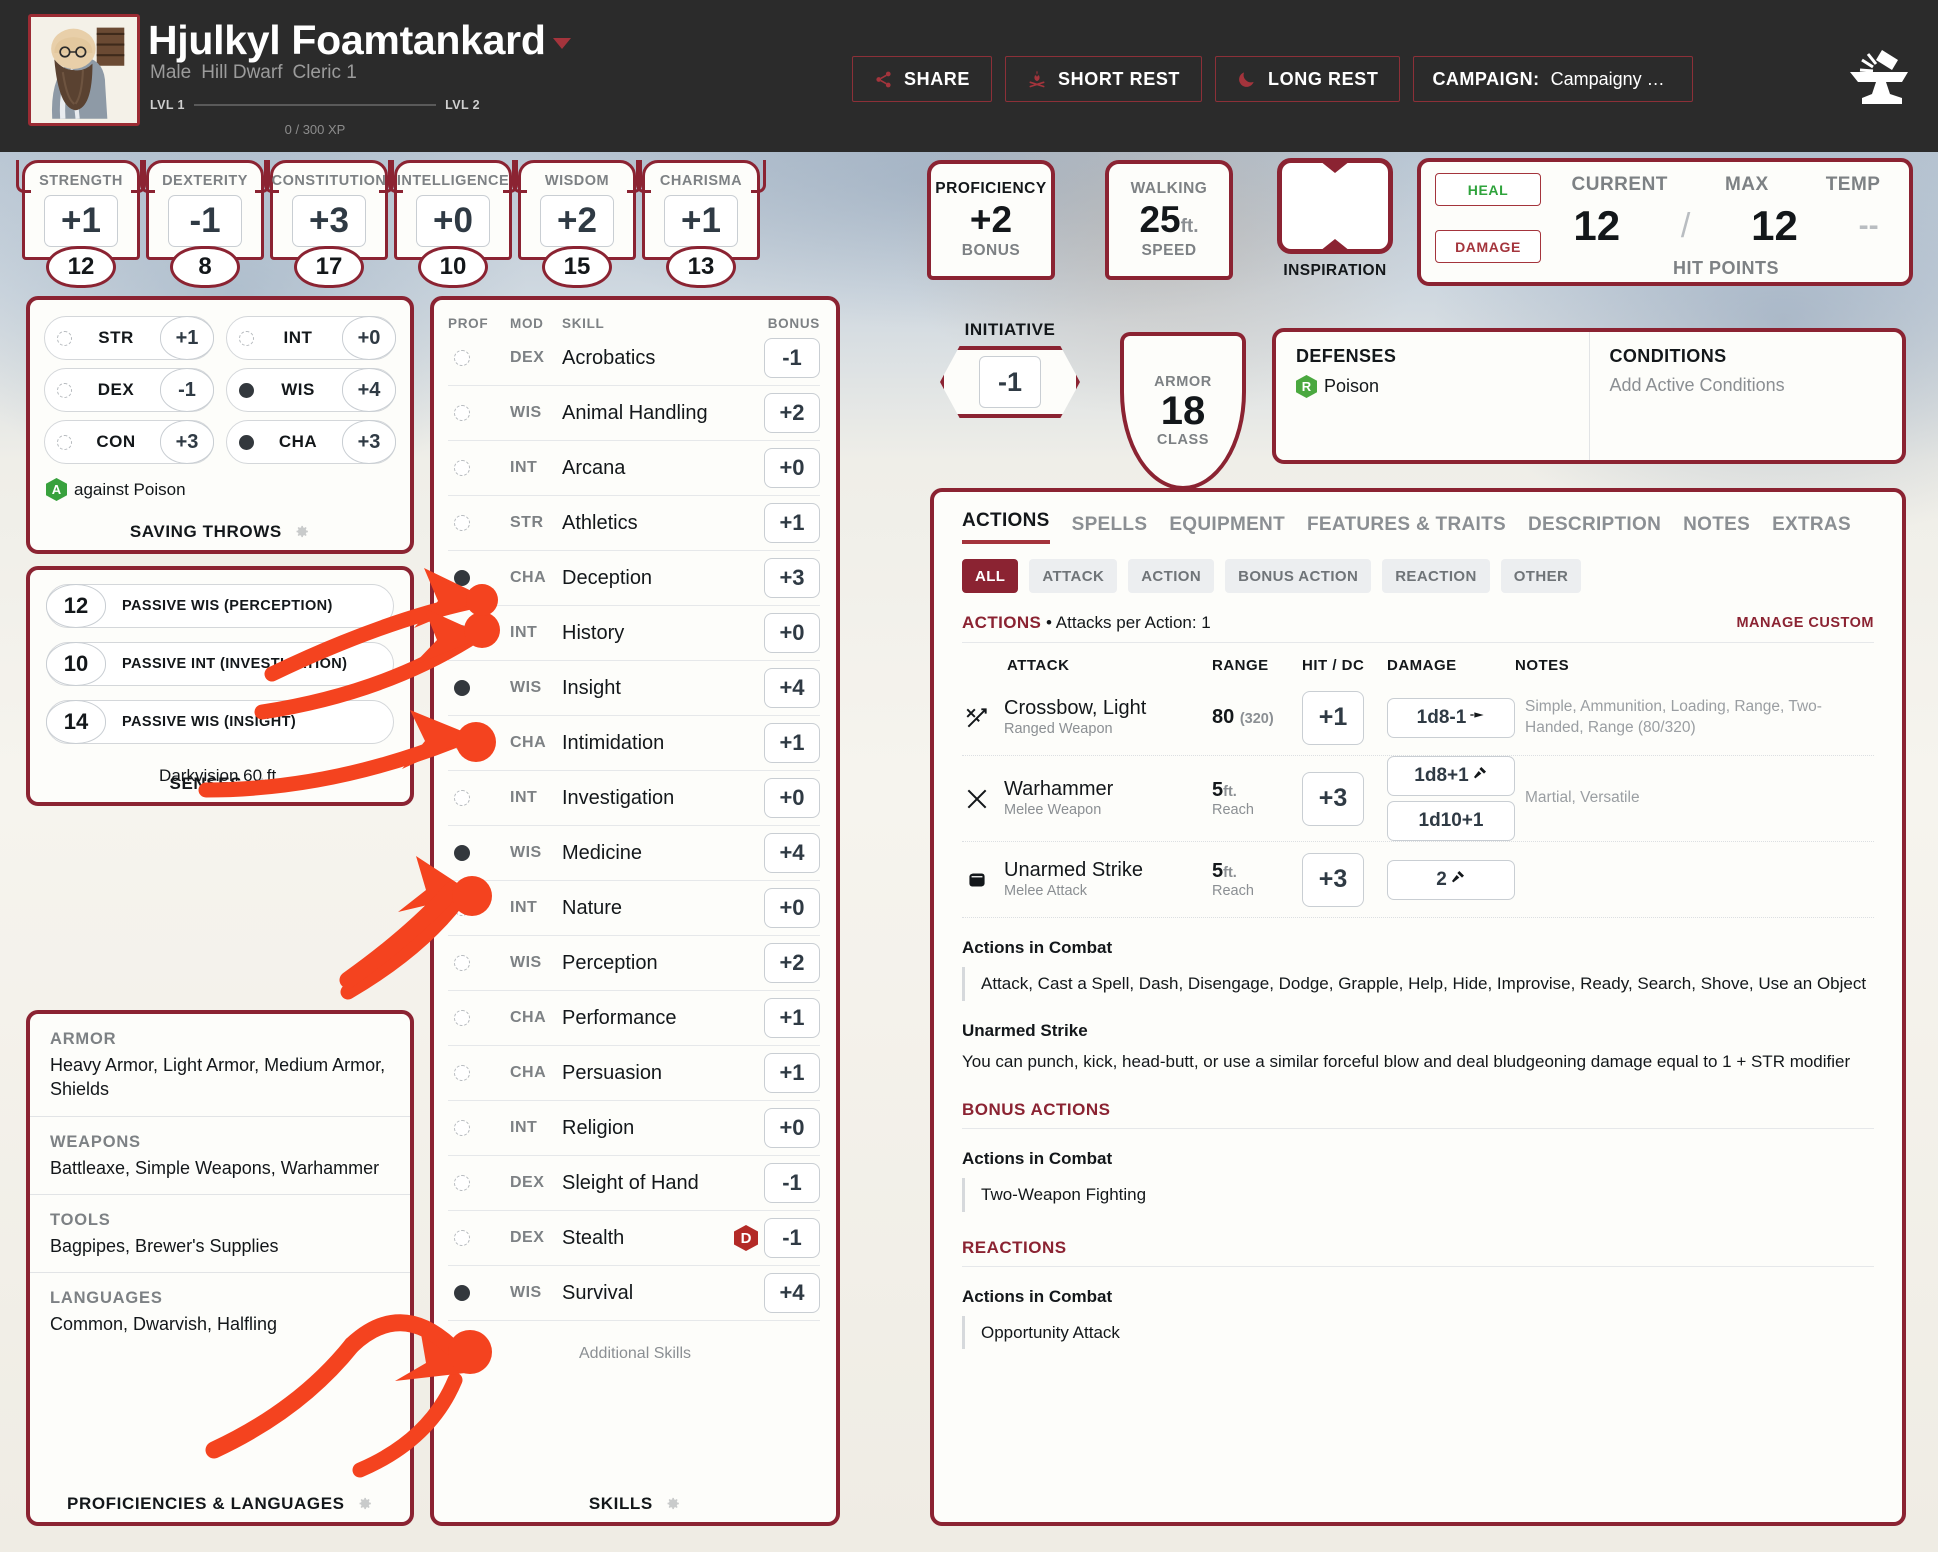 The width and height of the screenshot is (1938, 1552). What do you see at coordinates (1451, 776) in the screenshot?
I see `attack-damage-value: 1d8+1` at bounding box center [1451, 776].